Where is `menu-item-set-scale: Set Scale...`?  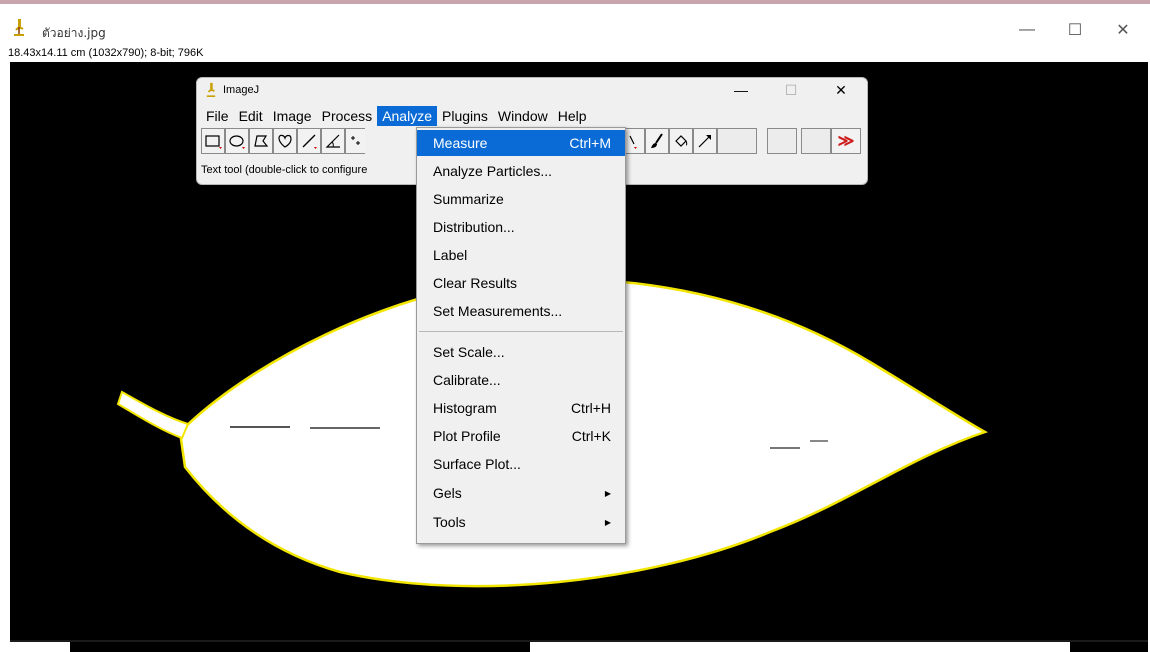 menu-item-set-scale: Set Scale... is located at coordinates (521, 352).